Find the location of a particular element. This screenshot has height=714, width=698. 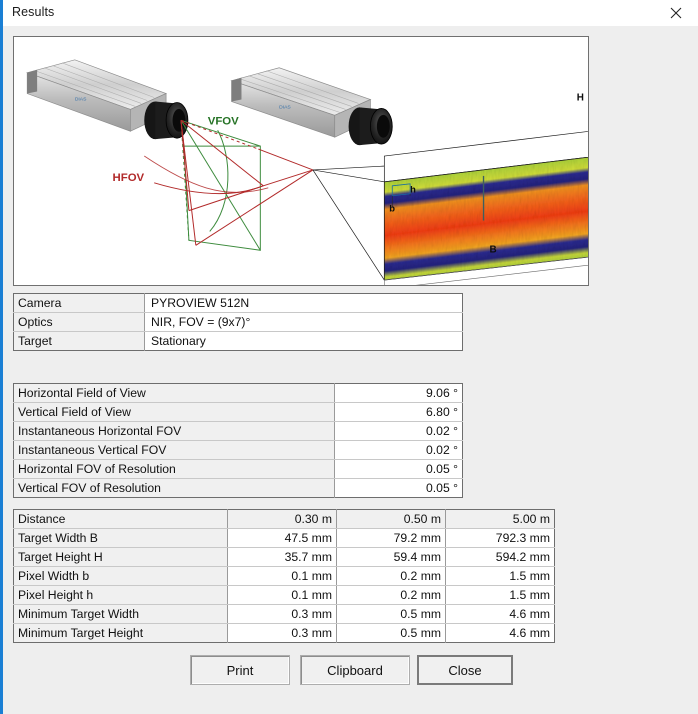

row-value: PYROVIEW 512N is located at coordinates (303, 303).